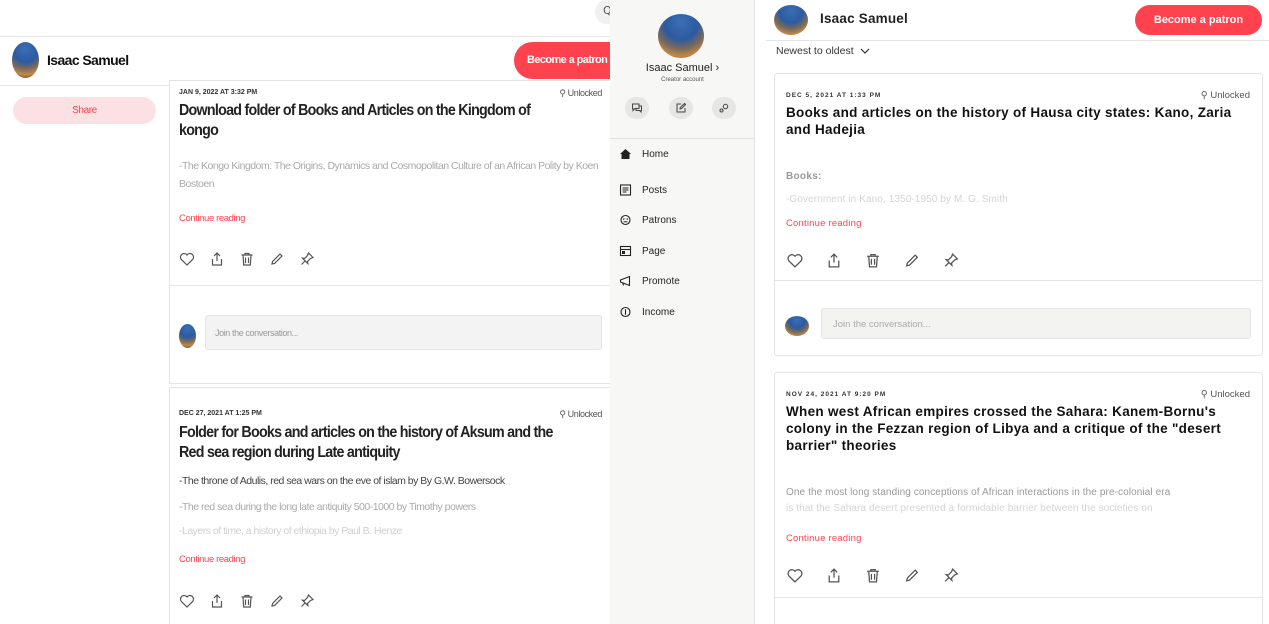 The height and width of the screenshot is (624, 1269). What do you see at coordinates (220, 413) in the screenshot?
I see `post-date: DEC 27, 2021 AT 1:25 PM` at bounding box center [220, 413].